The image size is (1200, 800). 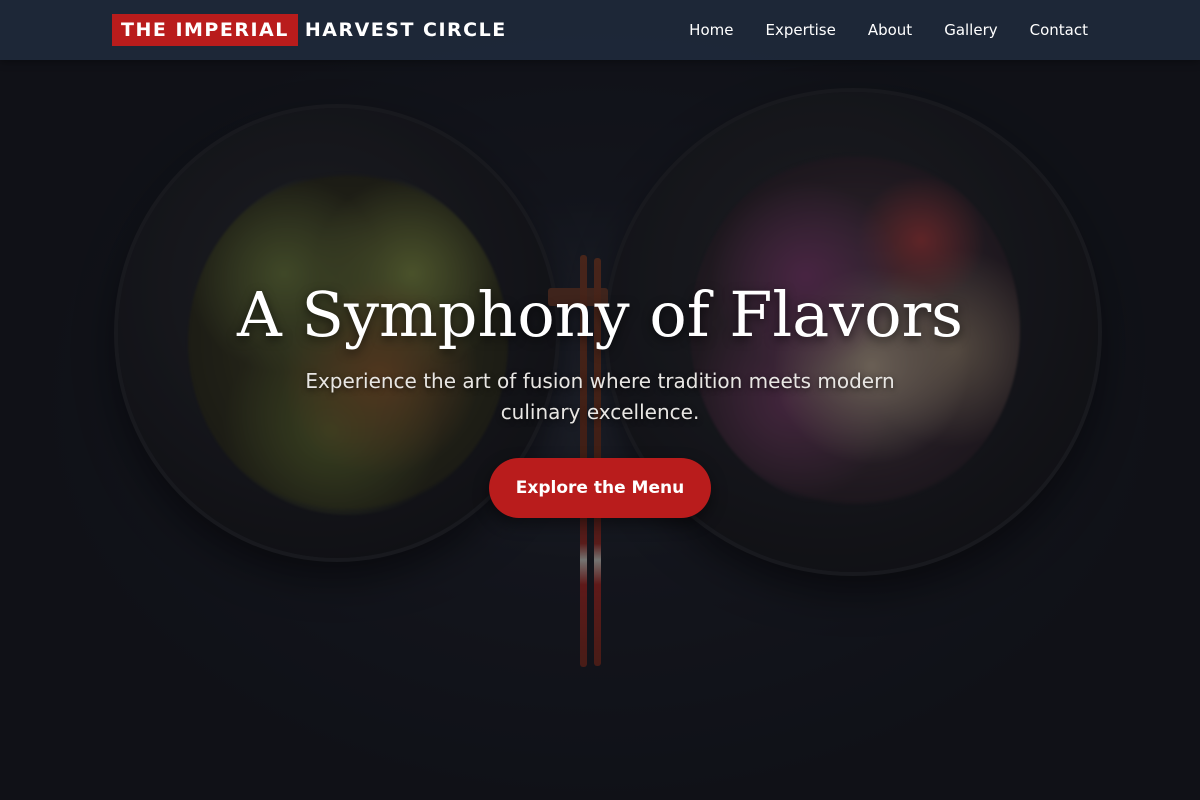 I want to click on nav-link-about: About, so click(x=890, y=30).